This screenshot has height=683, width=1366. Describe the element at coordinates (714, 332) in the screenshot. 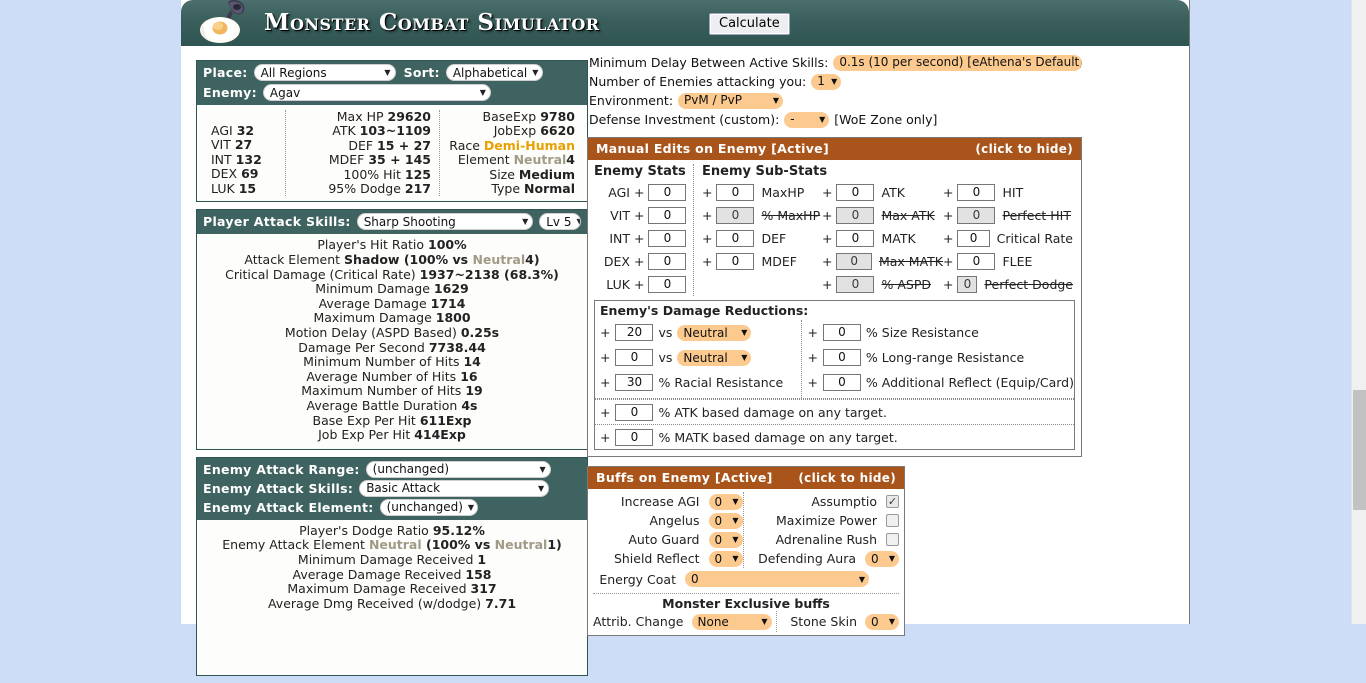

I see `element-resist-1-select: Neutral ▼` at that location.